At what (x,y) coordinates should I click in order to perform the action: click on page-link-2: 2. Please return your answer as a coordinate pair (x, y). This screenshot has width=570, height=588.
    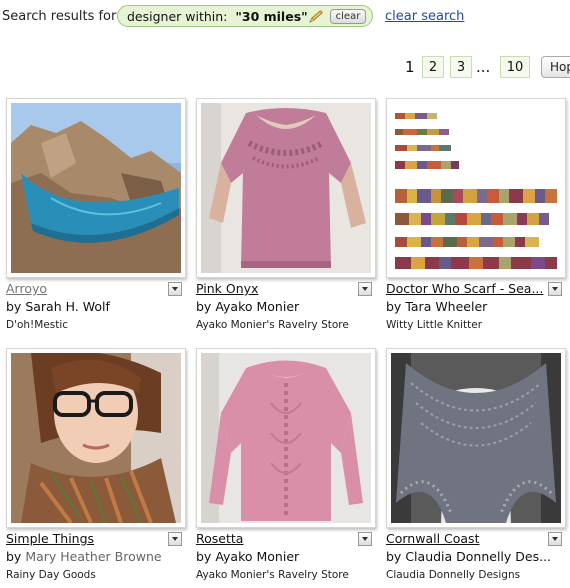
    Looking at the image, I should click on (433, 67).